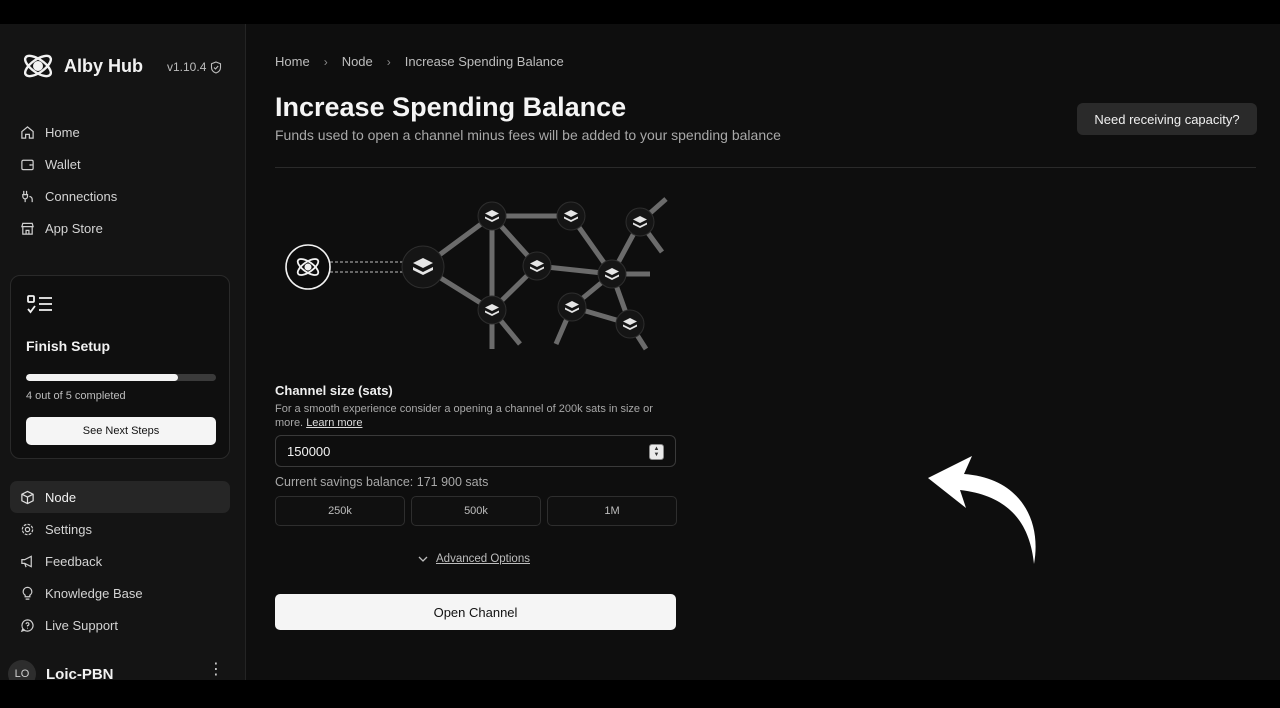  What do you see at coordinates (22, 670) in the screenshot?
I see `avatar: LO` at bounding box center [22, 670].